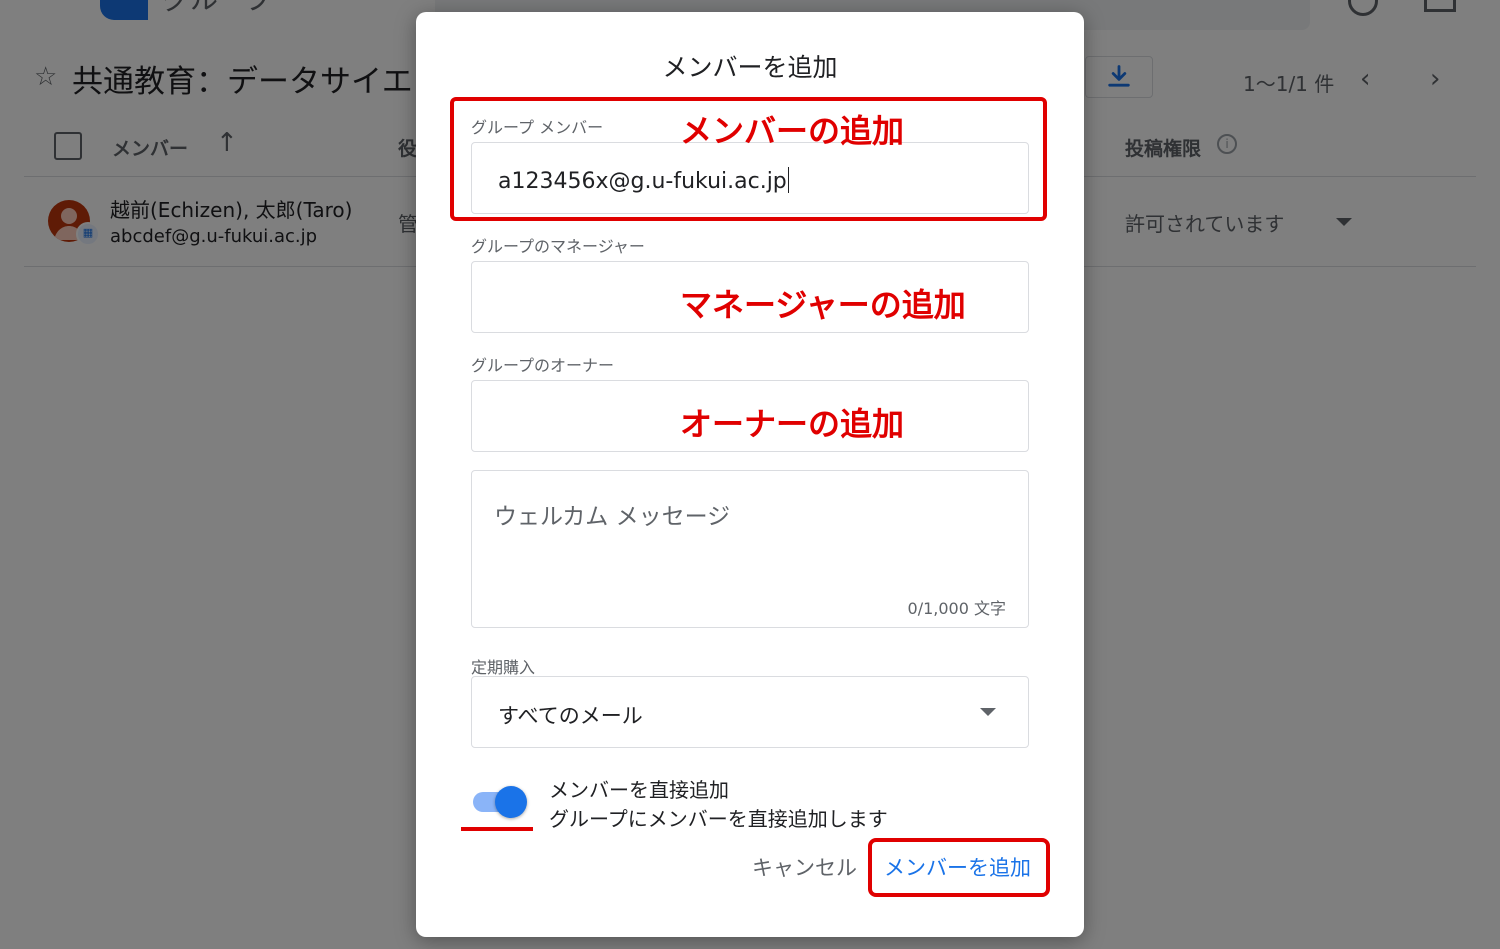 The height and width of the screenshot is (949, 1500). I want to click on annotation-add-owner: オーナーの追加, so click(792, 424).